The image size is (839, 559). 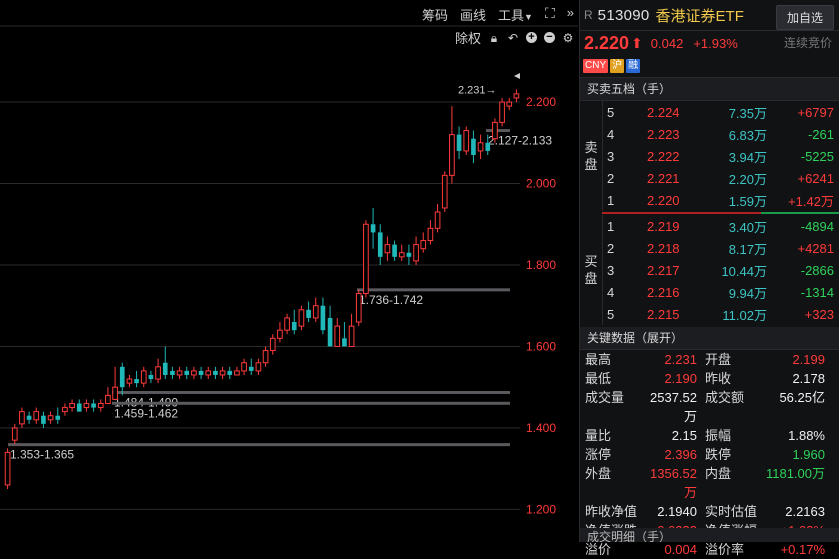 I want to click on bid-row: 4 2.216 9.94万 -1314, so click(x=720, y=292).